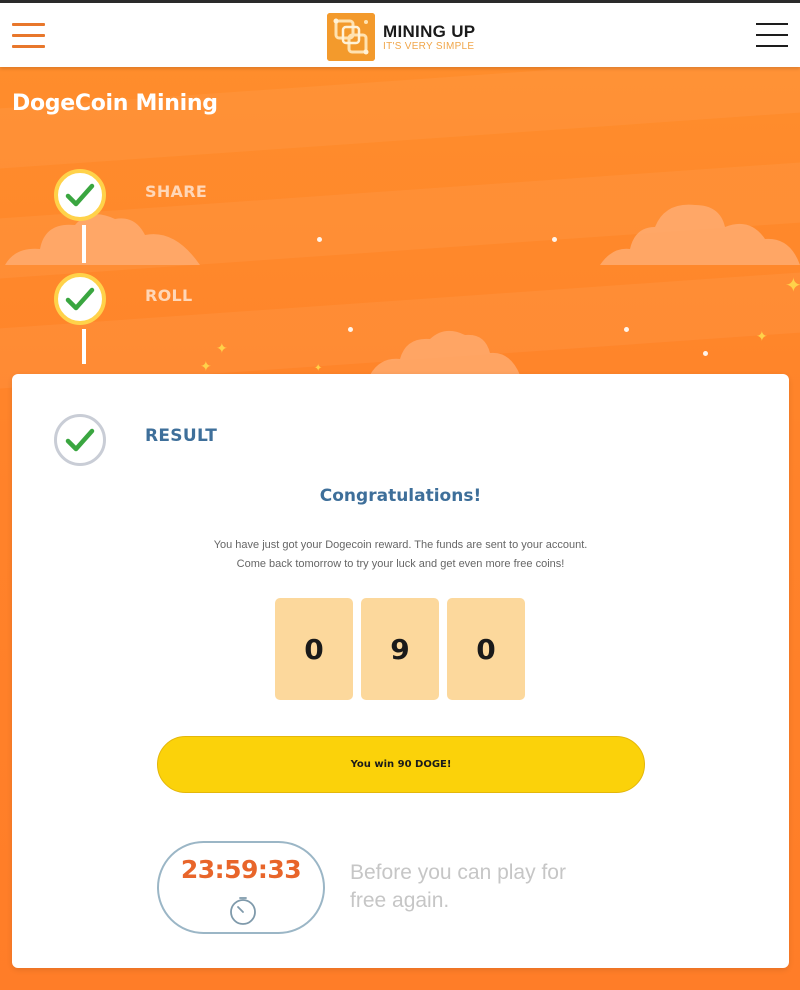  I want to click on logo-mark-icon, so click(351, 37).